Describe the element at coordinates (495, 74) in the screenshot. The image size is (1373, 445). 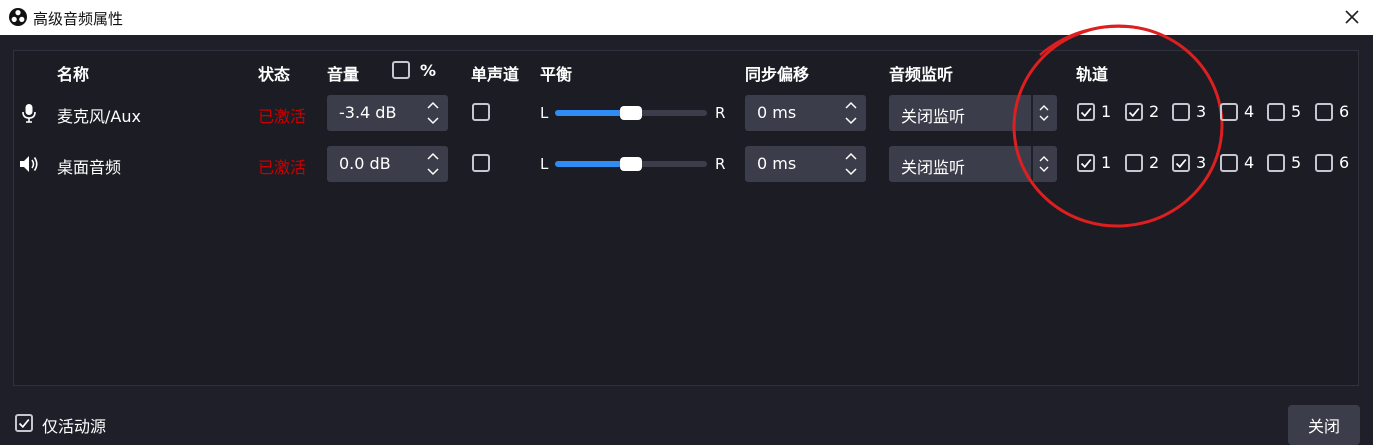
I see `header-mono: 单声道` at that location.